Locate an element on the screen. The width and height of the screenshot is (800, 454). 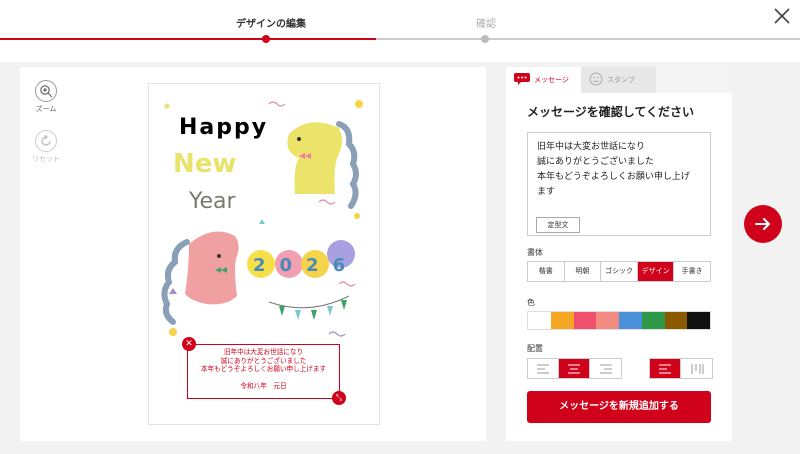
panel-title: メッセージを確認してください is located at coordinates (611, 112).